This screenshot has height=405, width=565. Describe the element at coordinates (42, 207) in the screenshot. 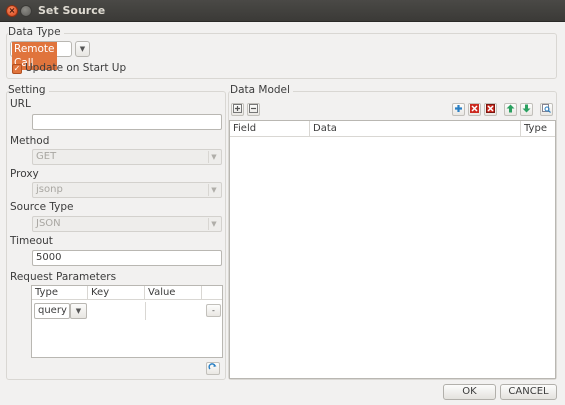

I see `source-type-label: Source Type` at that location.